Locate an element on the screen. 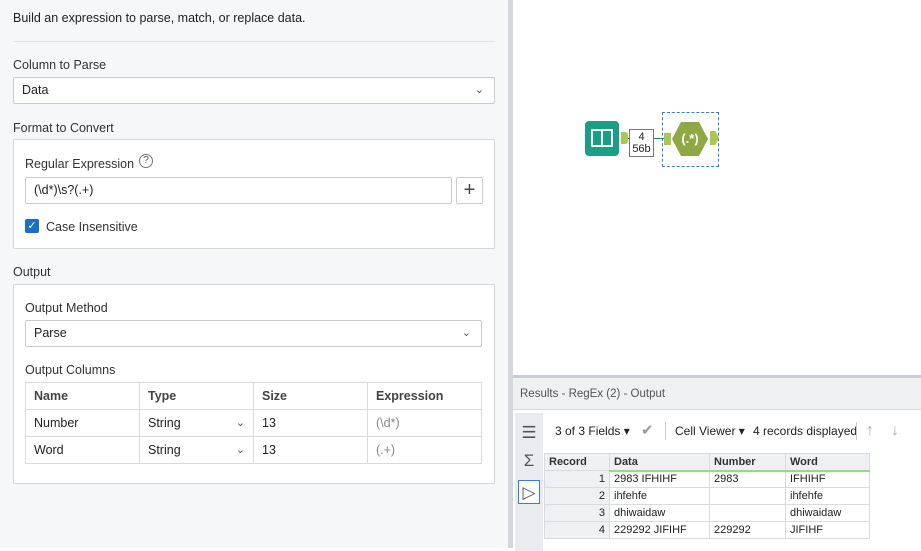 Image resolution: width=921 pixels, height=551 pixels. regex-input: (\d*)\s?(.+) is located at coordinates (238, 190).